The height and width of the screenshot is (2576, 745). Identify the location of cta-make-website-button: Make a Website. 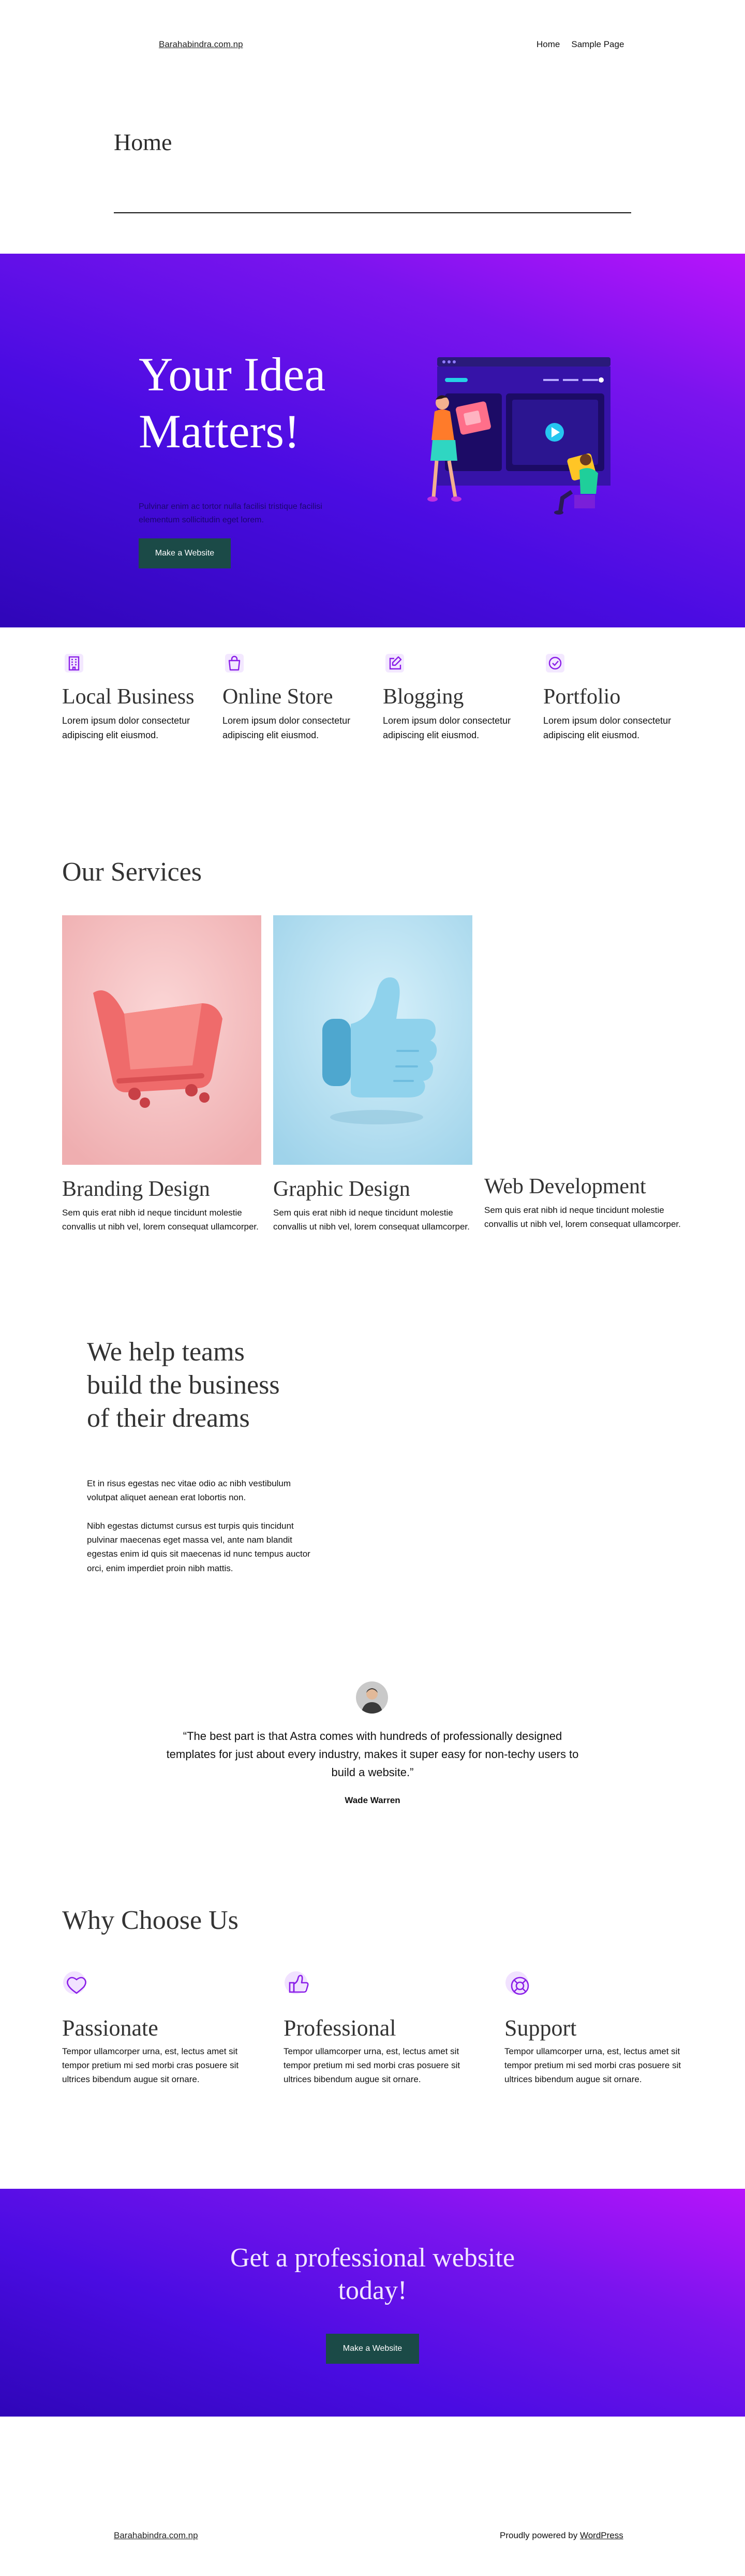
(373, 2349).